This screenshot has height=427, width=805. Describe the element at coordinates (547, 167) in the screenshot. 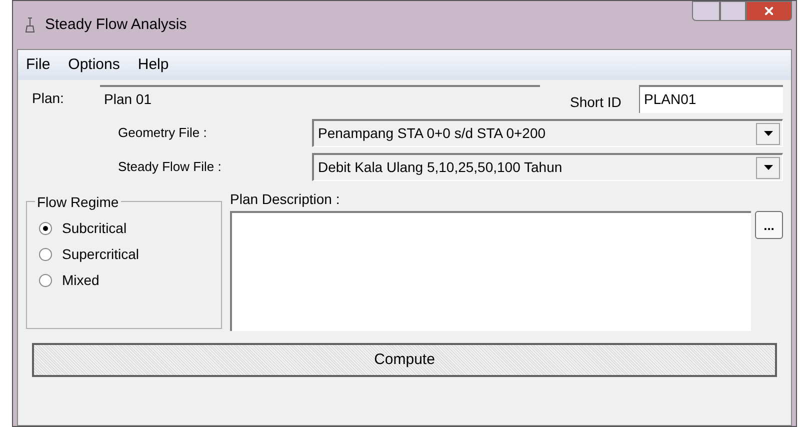

I see `steady-flow-file-dropdown: Debit Kala Ulang 5,10,25,50,100 Tahun` at that location.